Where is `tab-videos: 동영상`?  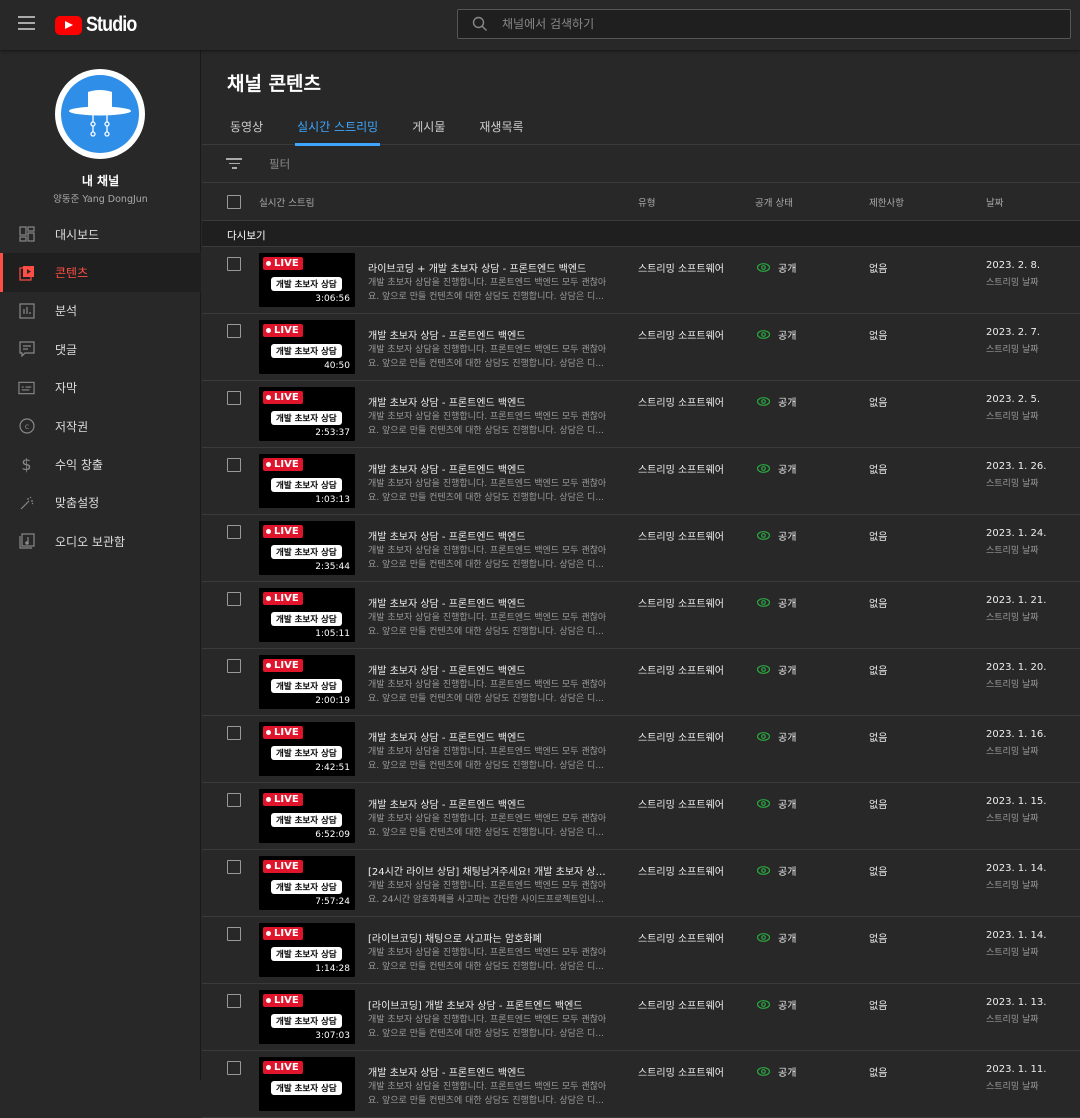
tab-videos: 동영상 is located at coordinates (246, 125).